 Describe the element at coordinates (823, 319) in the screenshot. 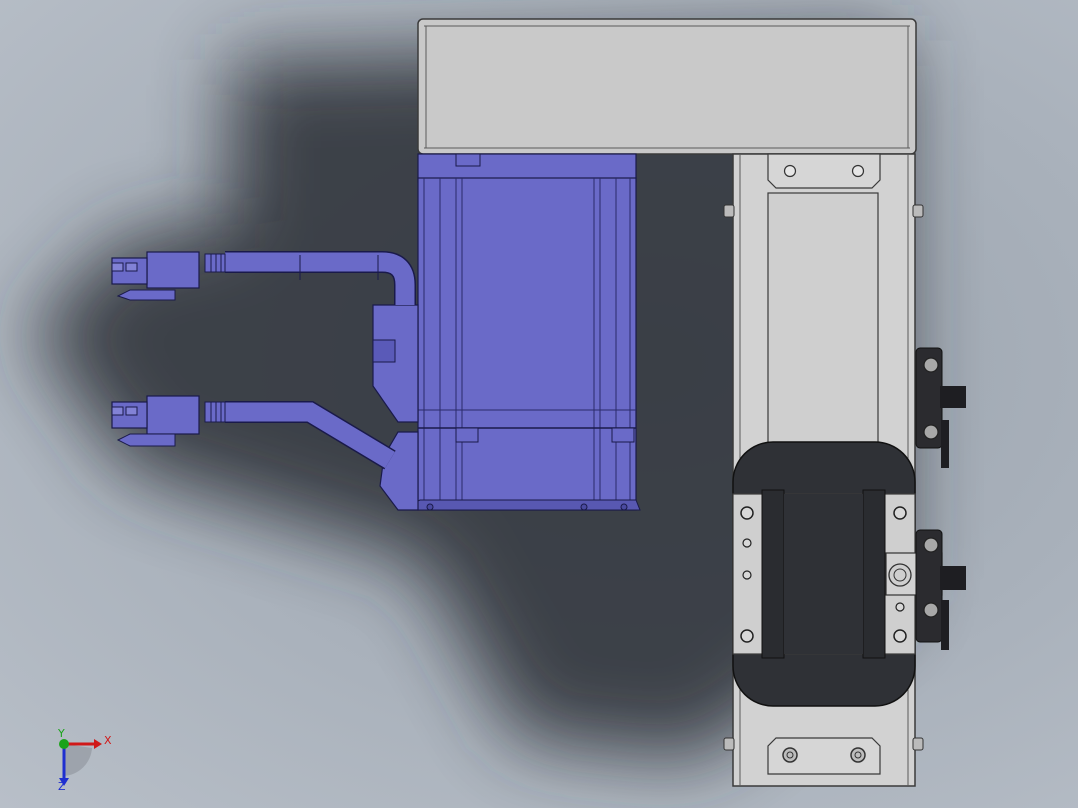

I see `rail-cover-strip` at that location.